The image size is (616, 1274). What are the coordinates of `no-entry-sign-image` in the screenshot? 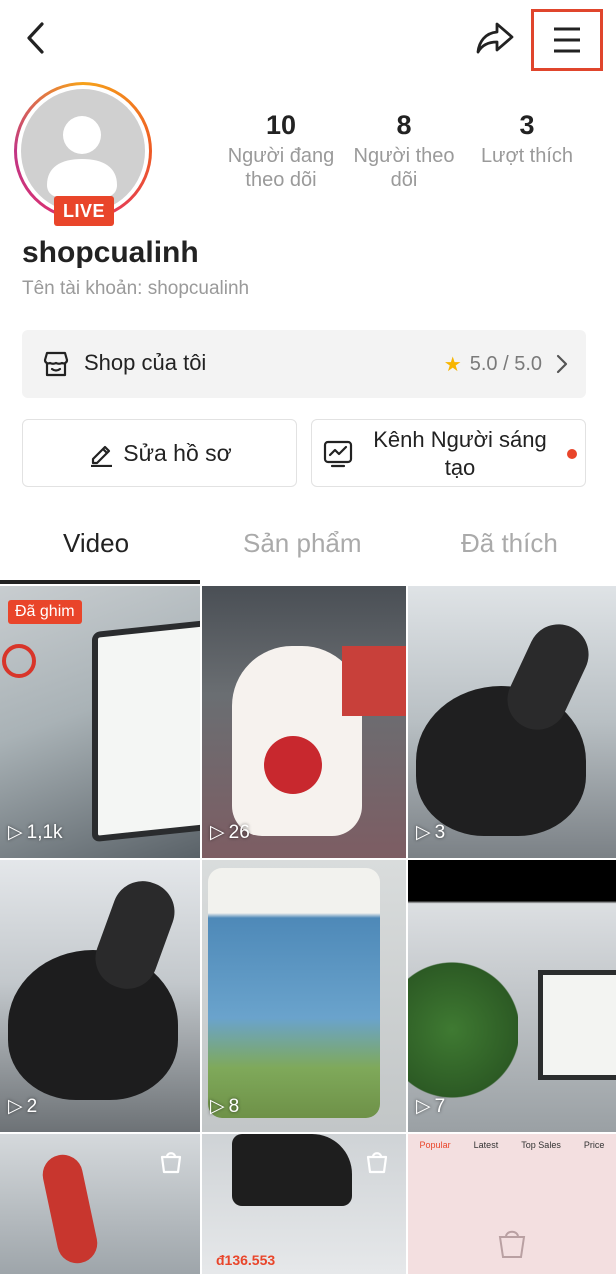 It's located at (19, 661).